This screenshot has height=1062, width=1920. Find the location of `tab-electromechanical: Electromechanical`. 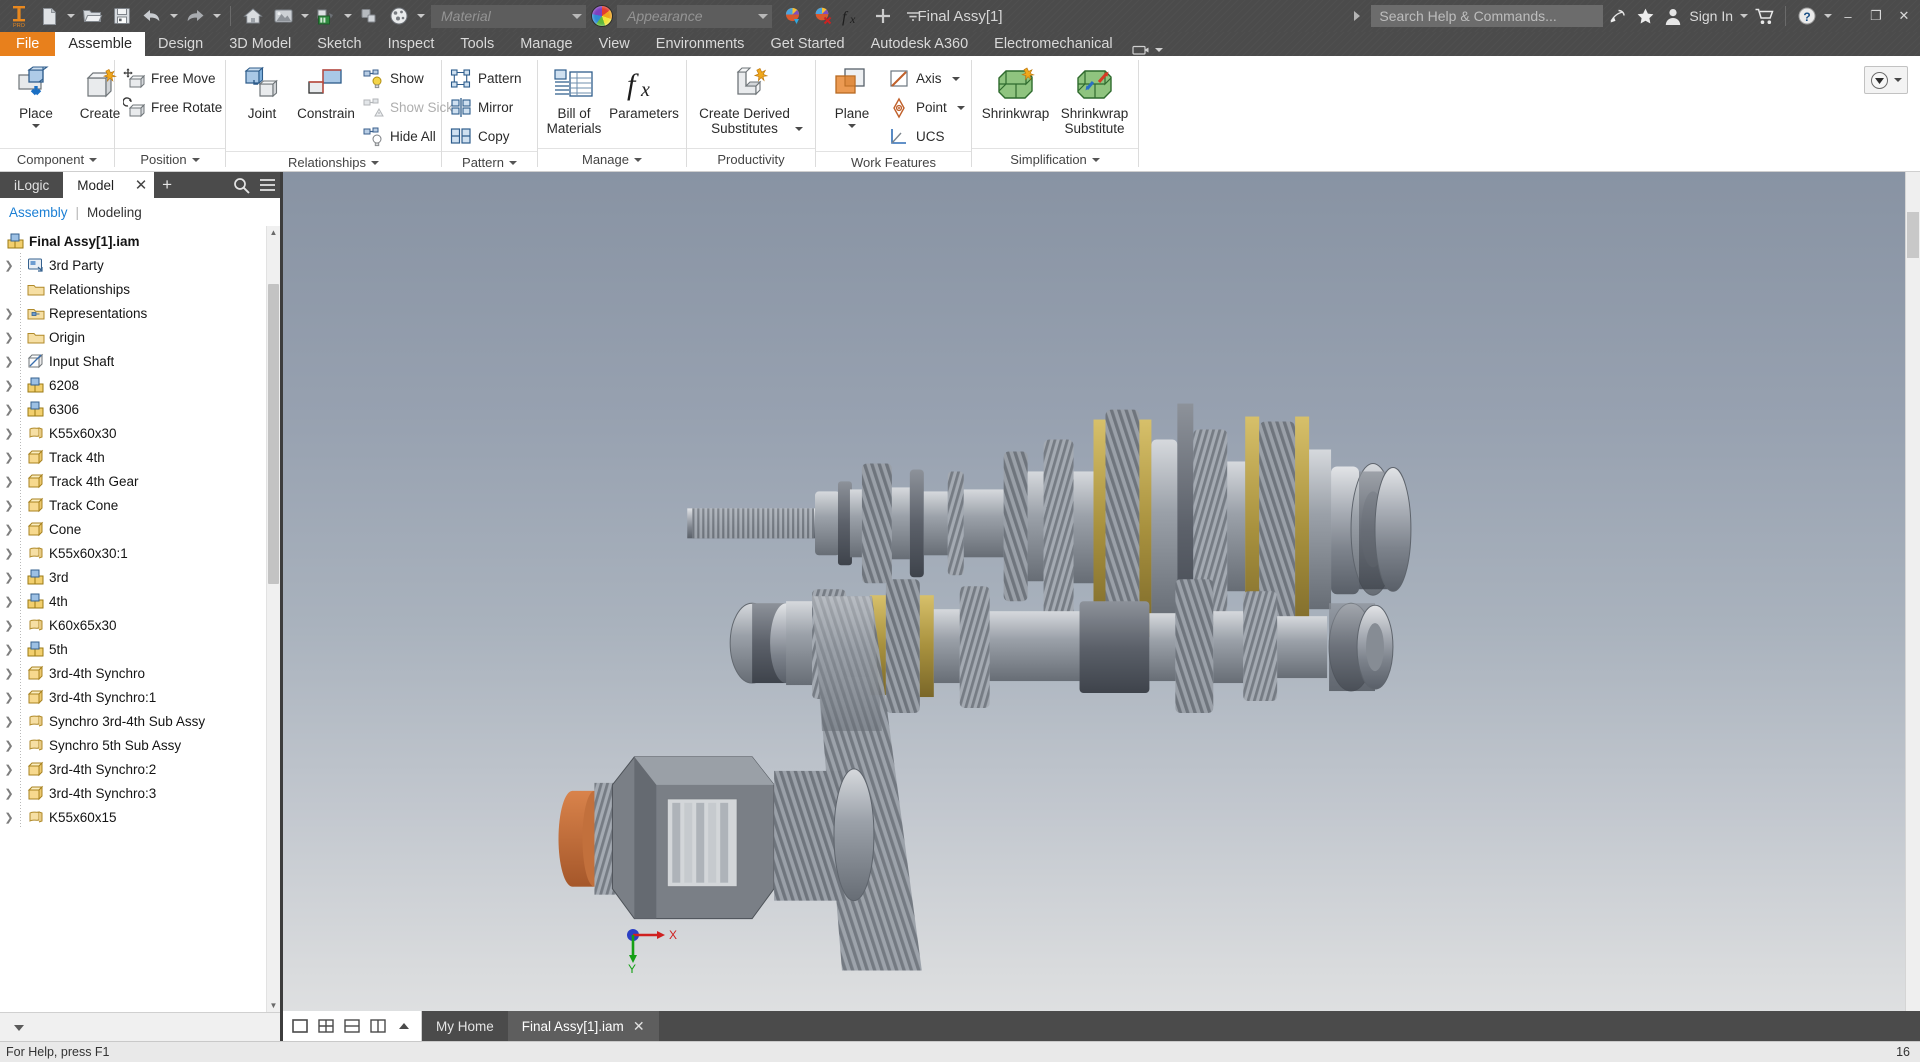

tab-electromechanical: Electromechanical is located at coordinates (1053, 44).